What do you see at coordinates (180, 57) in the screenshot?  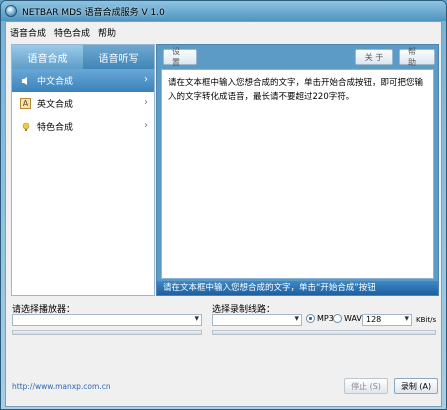 I see `settings-button: 设 置` at bounding box center [180, 57].